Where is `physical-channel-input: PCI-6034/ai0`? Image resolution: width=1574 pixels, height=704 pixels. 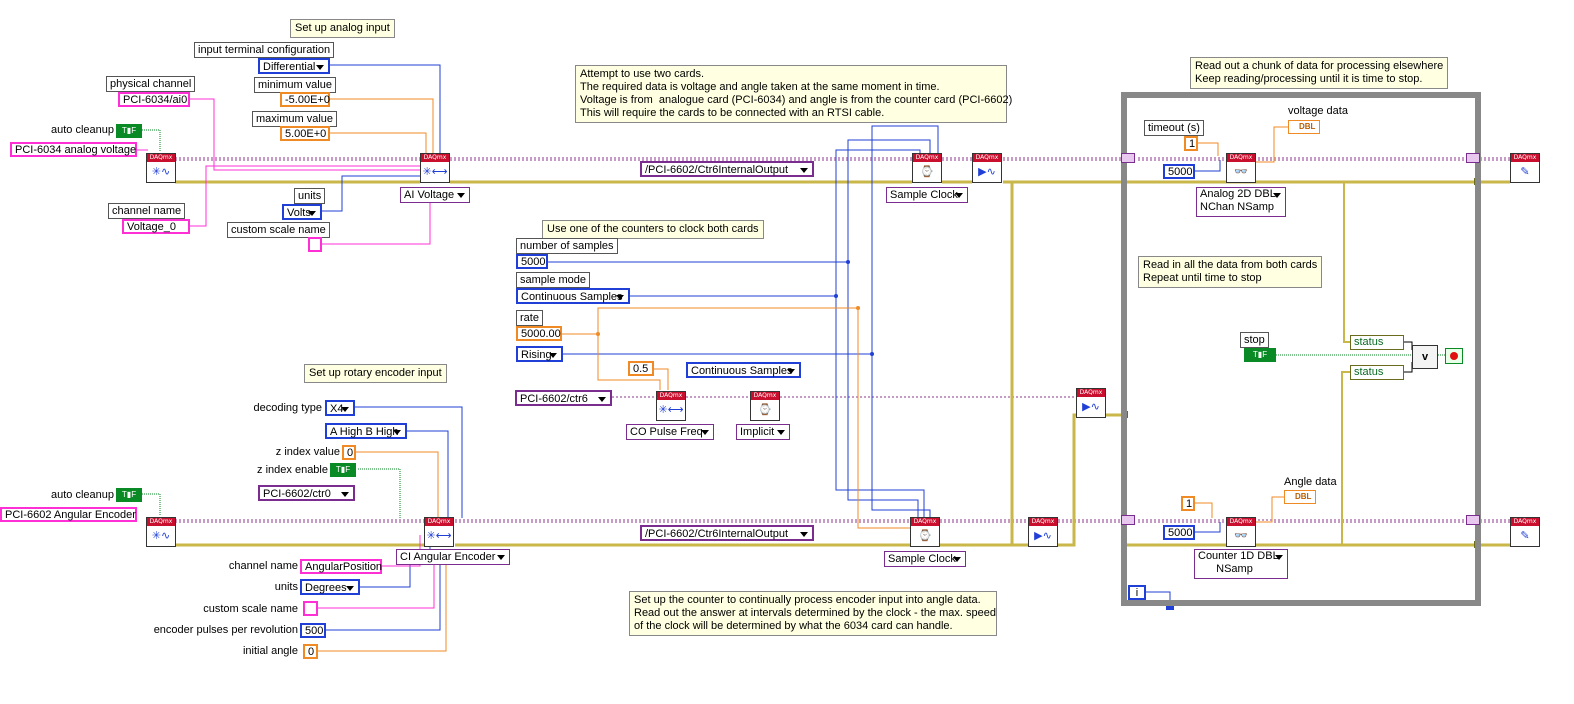
physical-channel-input: PCI-6034/ai0 is located at coordinates (154, 99).